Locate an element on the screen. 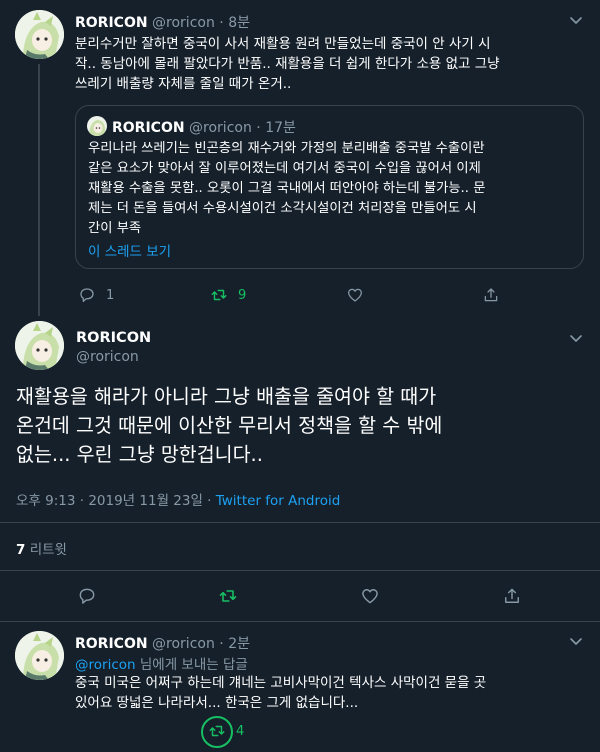 The width and height of the screenshot is (600, 752). tweet-time: 8분 is located at coordinates (239, 23).